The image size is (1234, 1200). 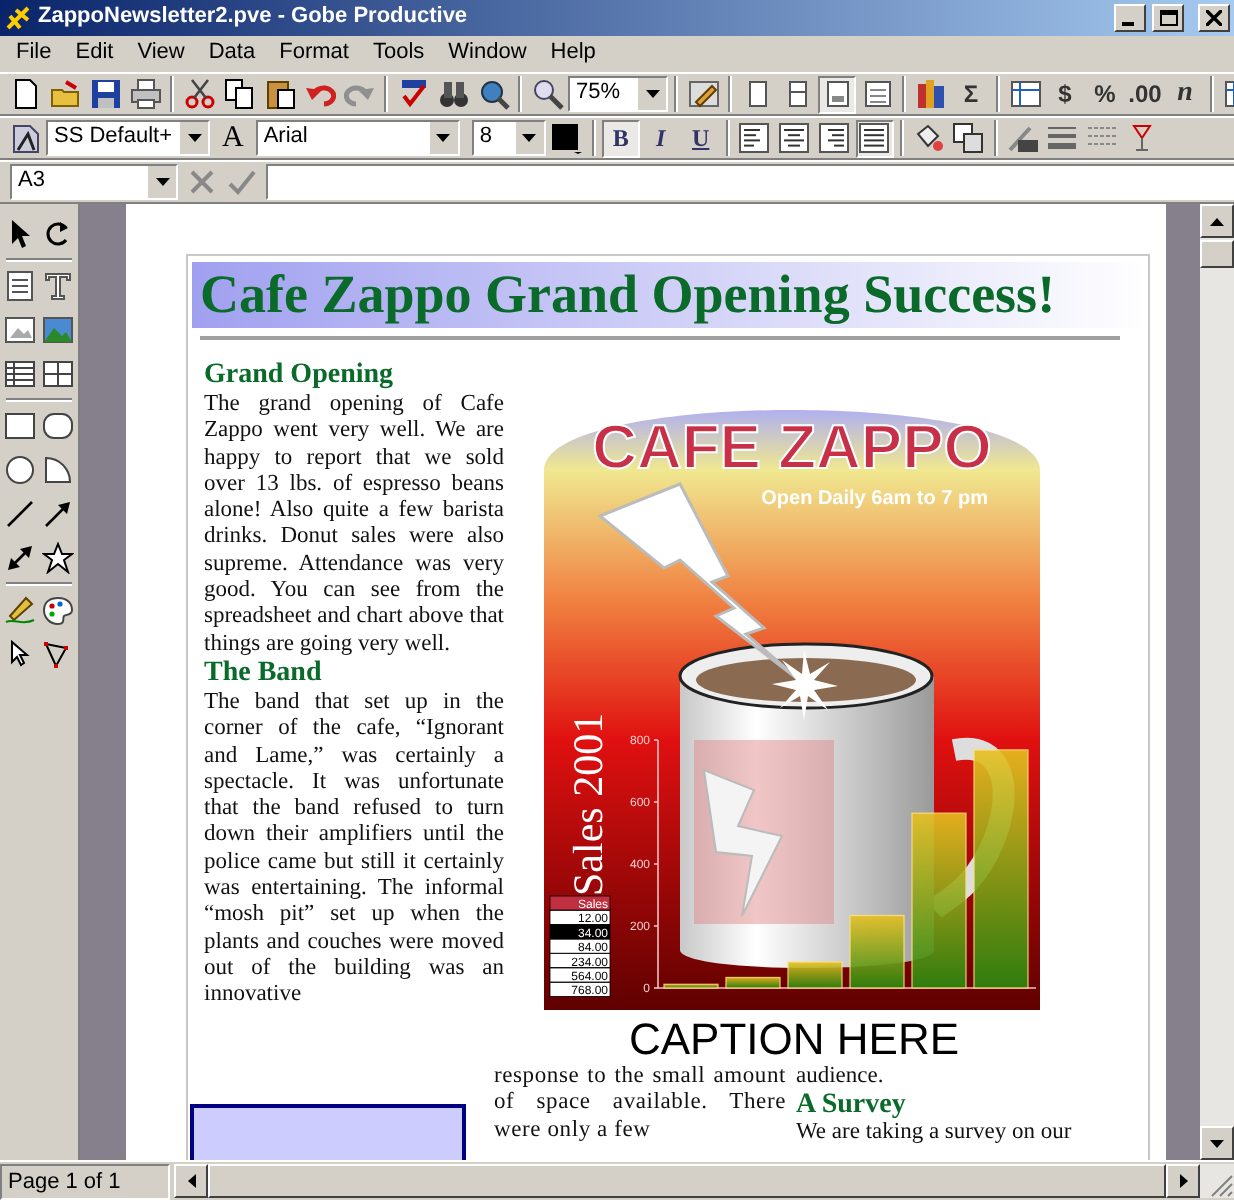 What do you see at coordinates (58, 470) in the screenshot?
I see `quarter-pie-icon` at bounding box center [58, 470].